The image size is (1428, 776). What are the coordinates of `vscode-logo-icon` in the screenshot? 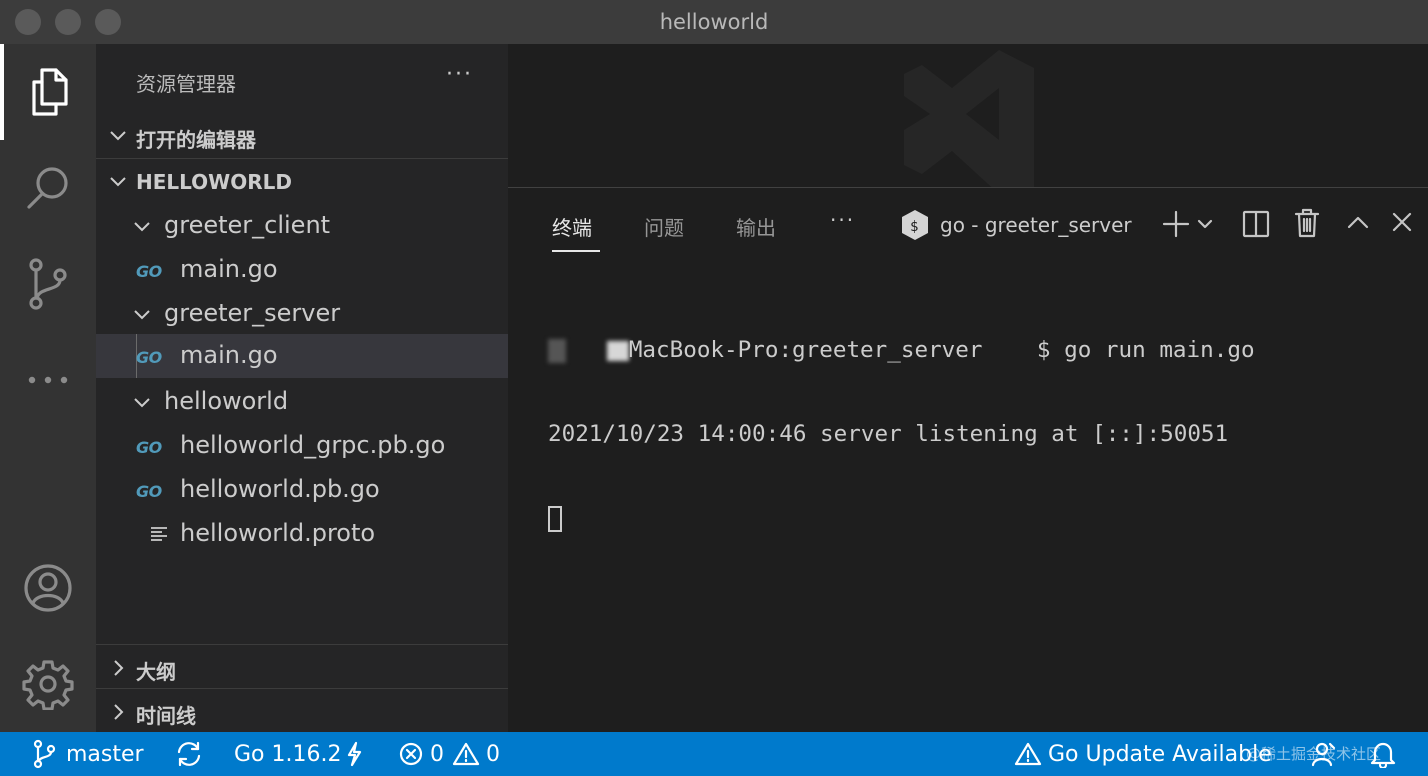 It's located at (969, 118).